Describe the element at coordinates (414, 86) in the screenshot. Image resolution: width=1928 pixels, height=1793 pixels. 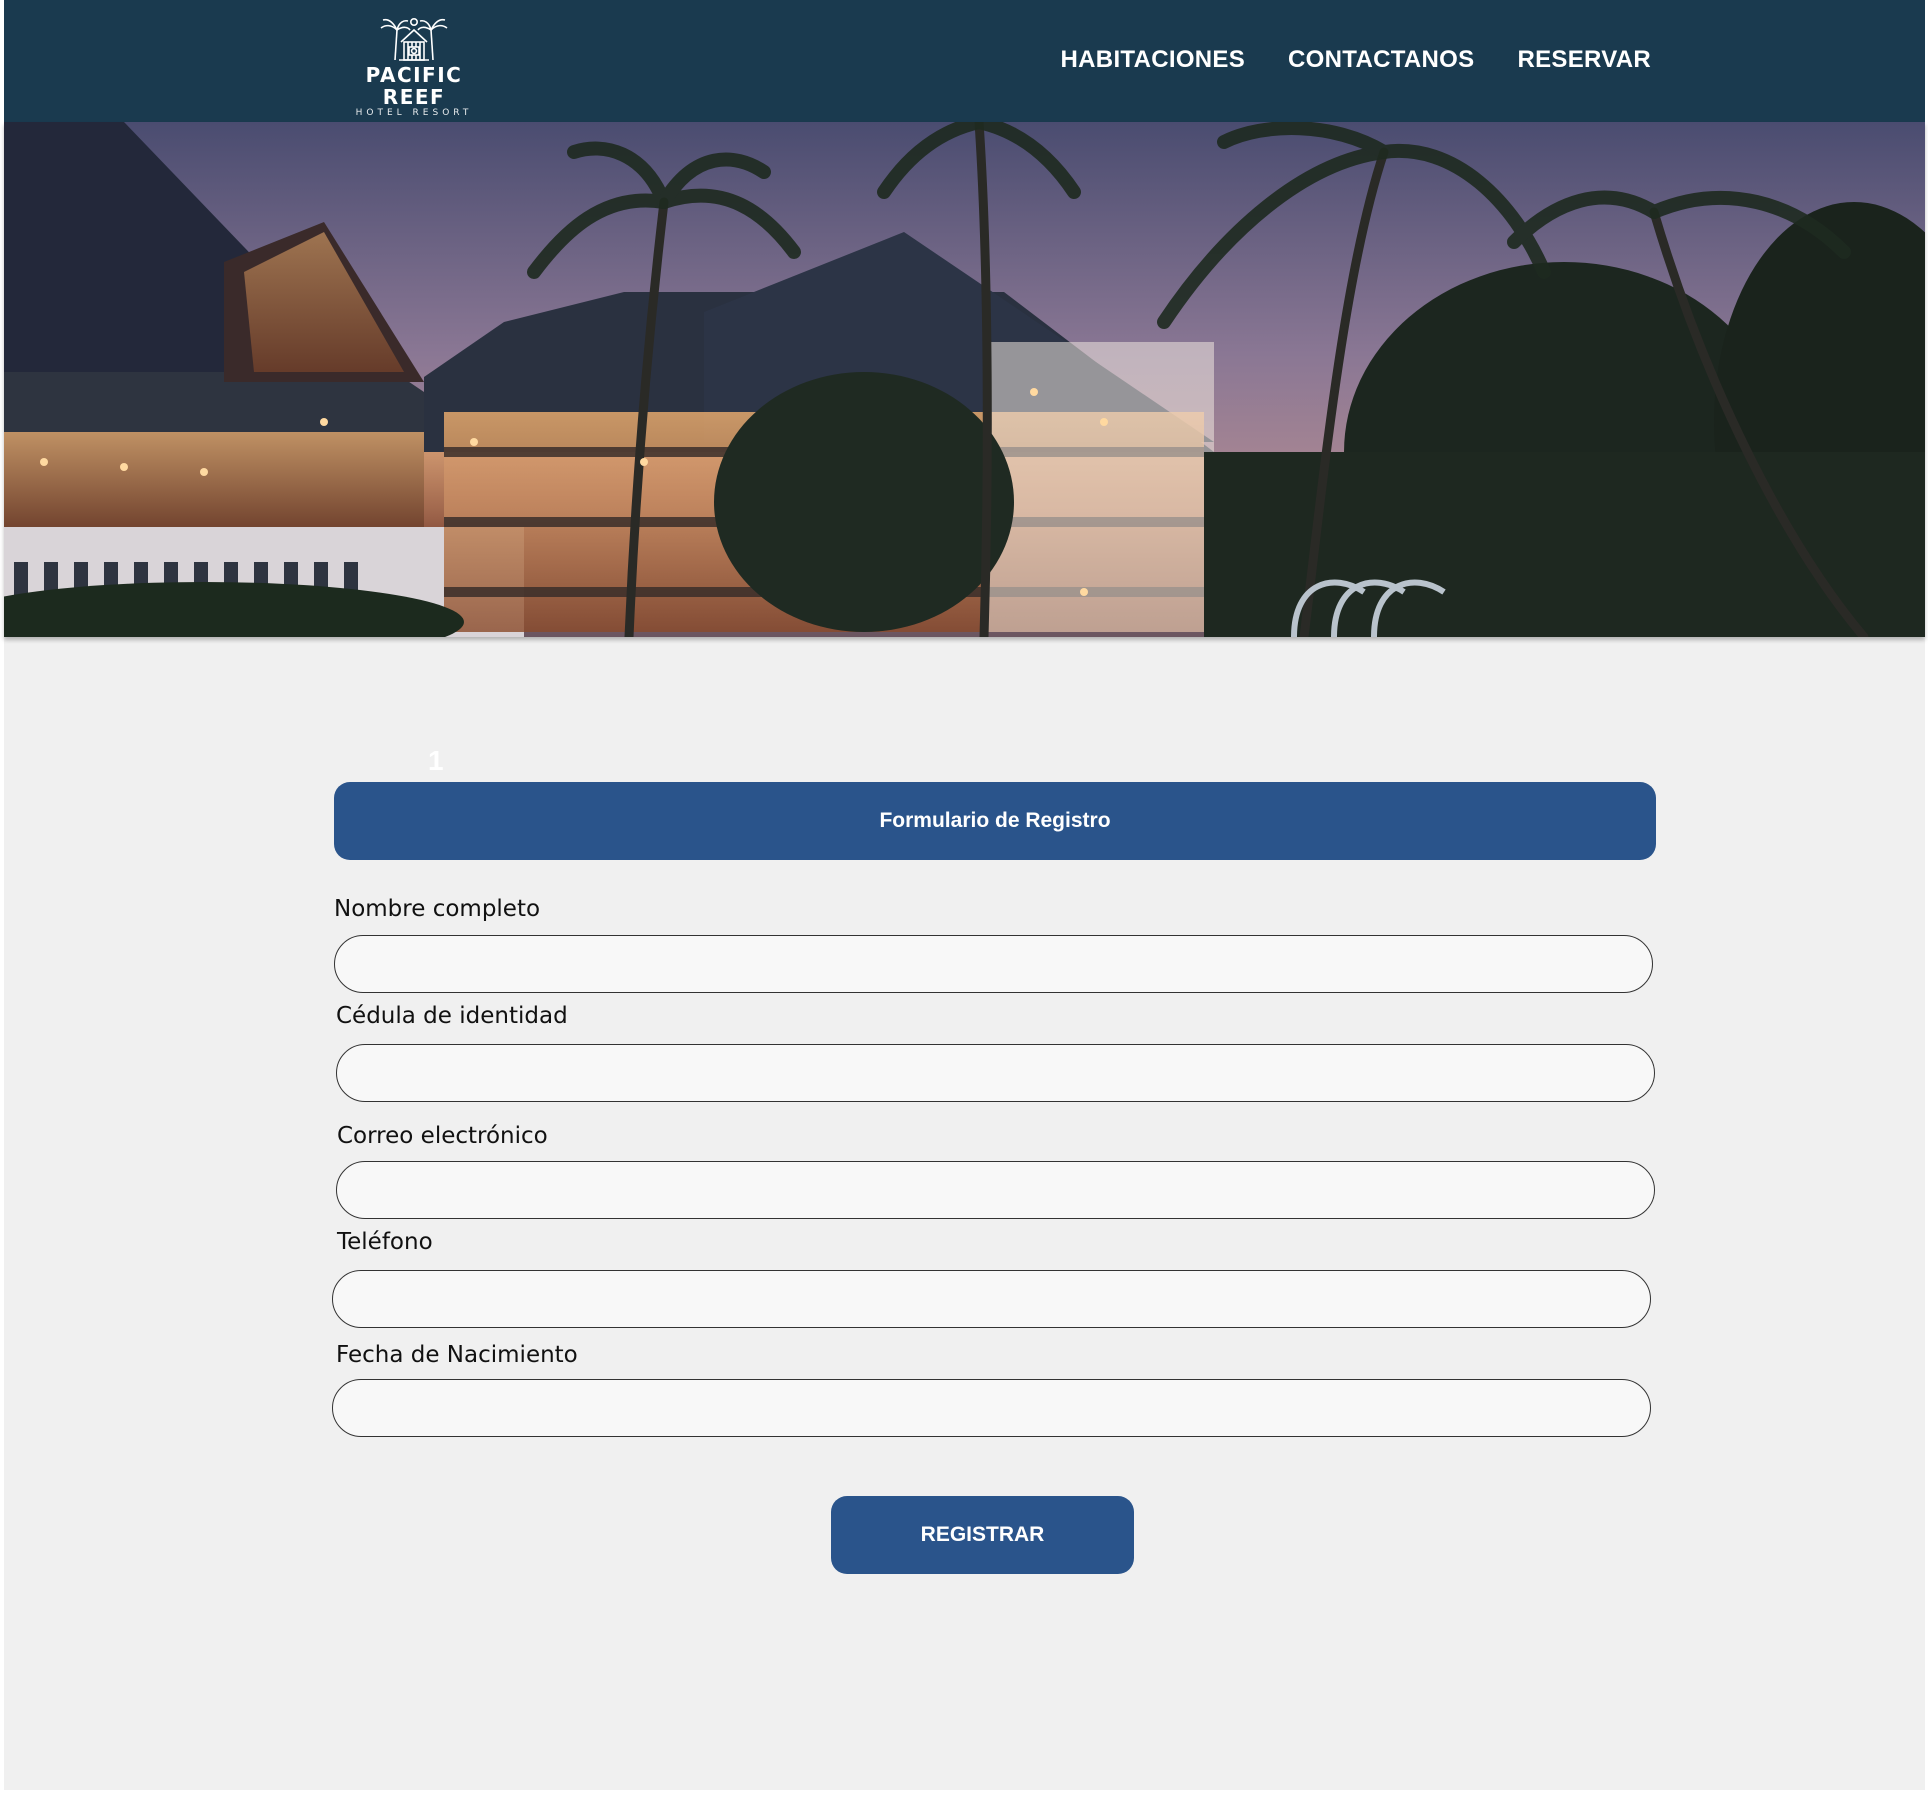
I see `brand-name: PACIFIC REEF` at that location.